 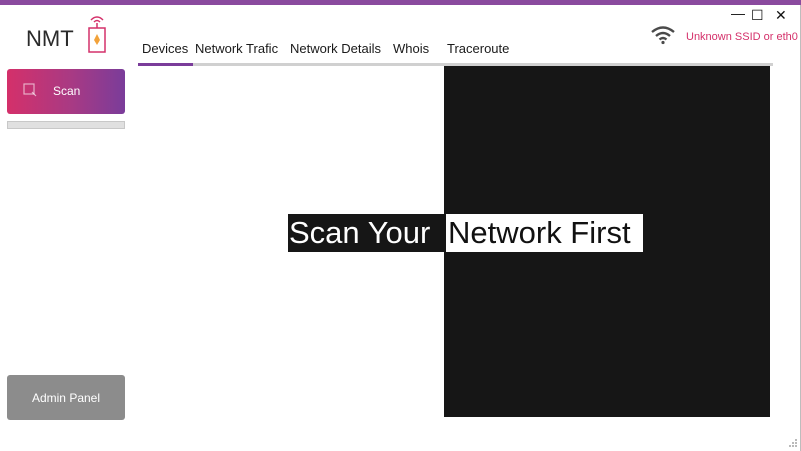 What do you see at coordinates (793, 443) in the screenshot?
I see `resize-grip-icon` at bounding box center [793, 443].